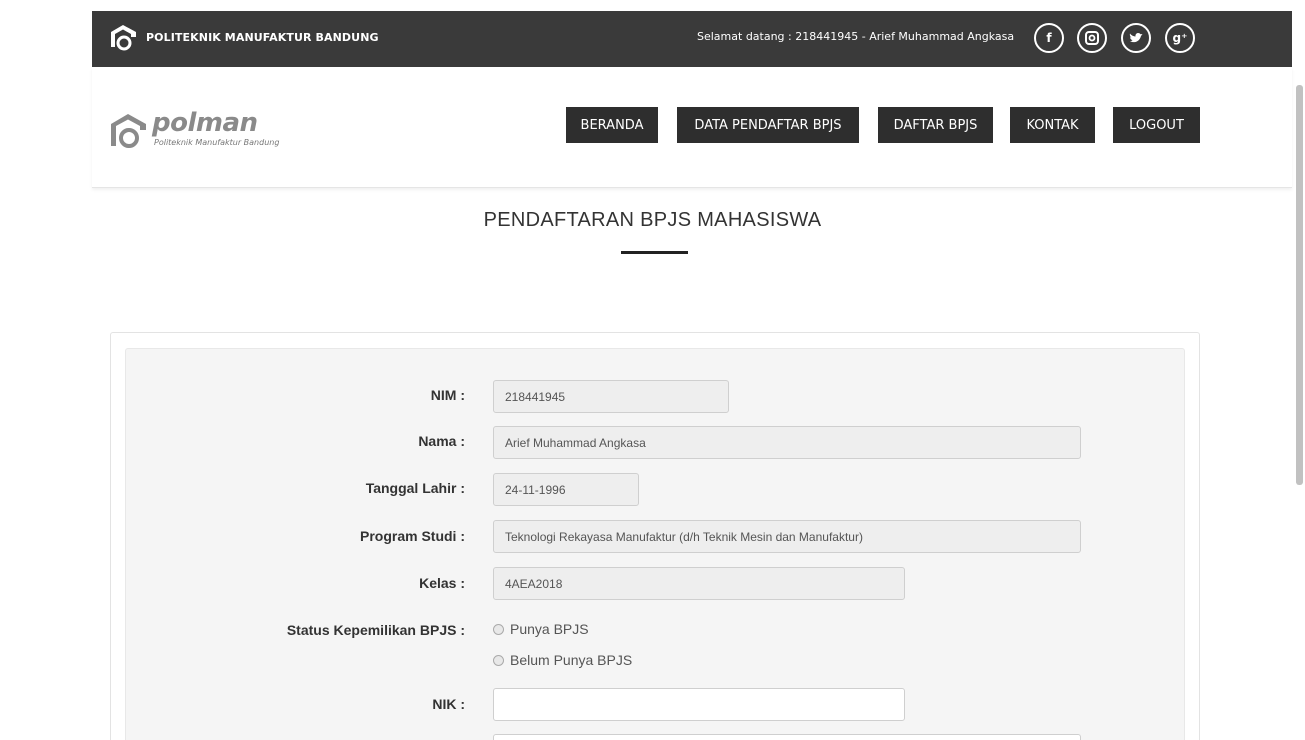 This screenshot has width=1305, height=740. What do you see at coordinates (1052, 125) in the screenshot?
I see `nav-kontak: KONTAK` at bounding box center [1052, 125].